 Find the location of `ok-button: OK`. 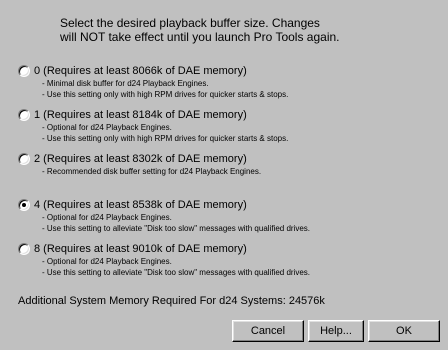

ok-button: OK is located at coordinates (404, 331).